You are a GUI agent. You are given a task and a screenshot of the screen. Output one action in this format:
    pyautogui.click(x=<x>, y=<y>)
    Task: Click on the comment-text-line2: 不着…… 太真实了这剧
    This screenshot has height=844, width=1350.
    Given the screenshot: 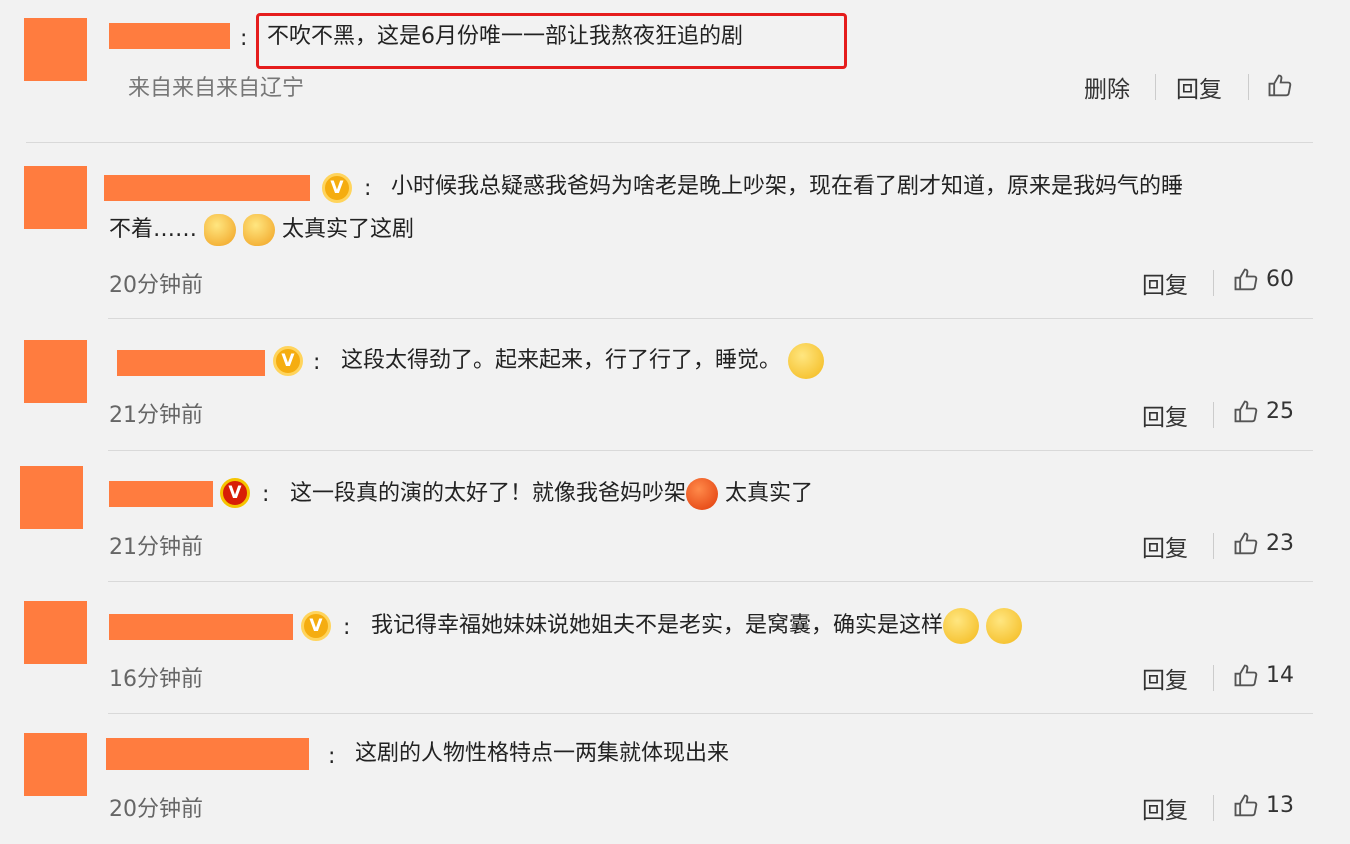 What is the action you would take?
    pyautogui.click(x=261, y=230)
    